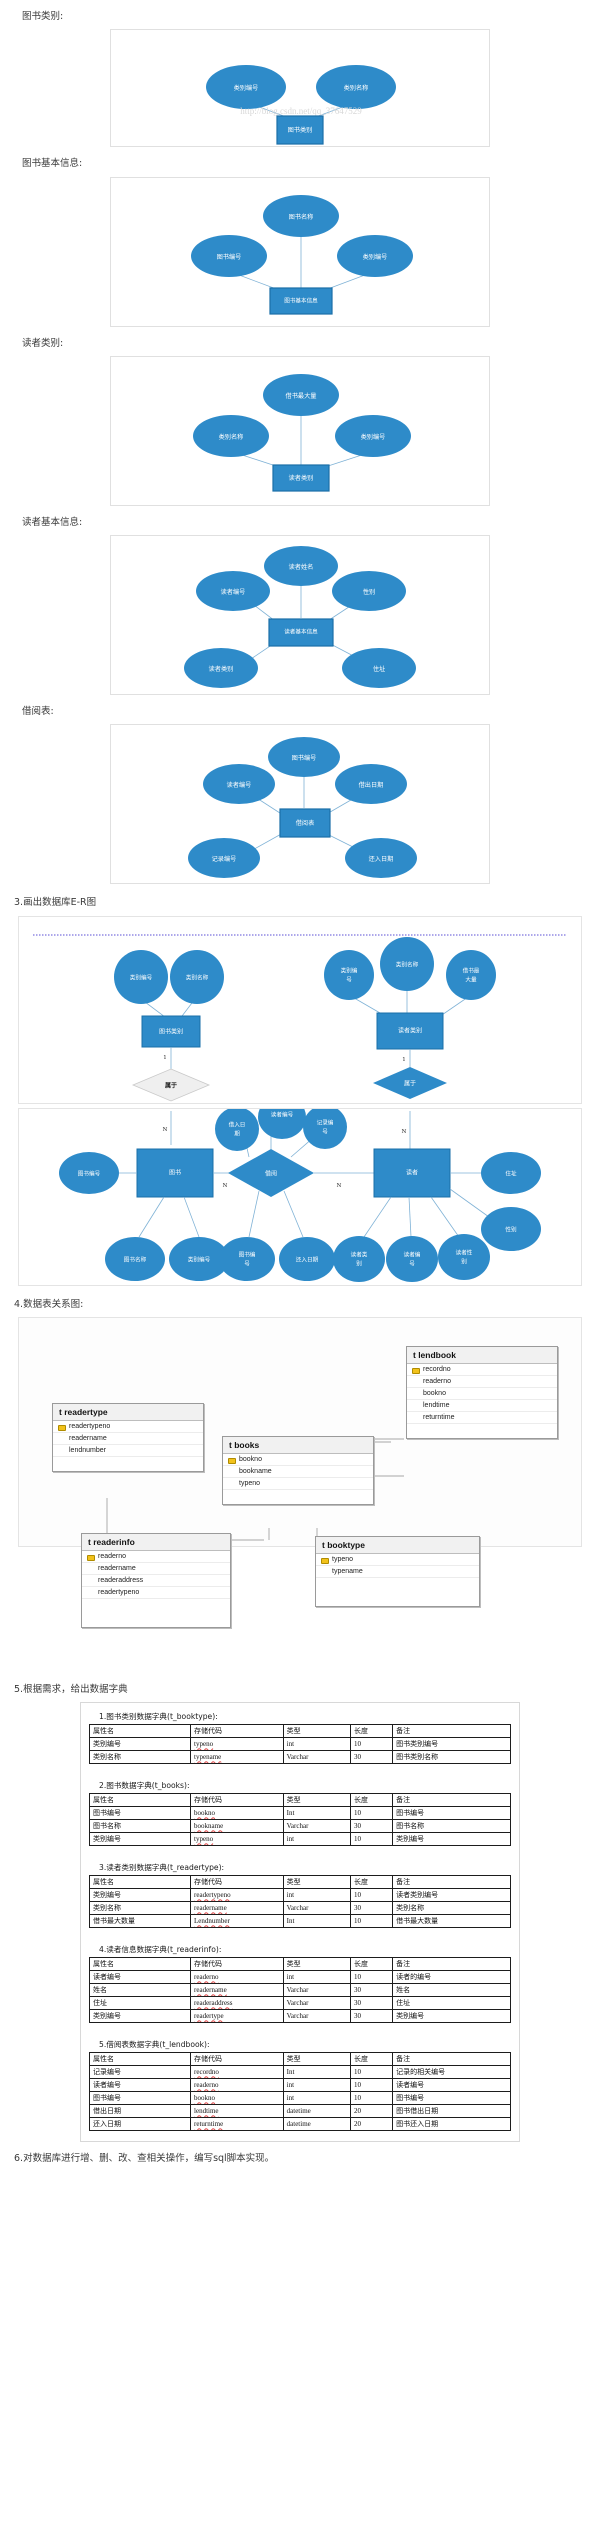  Describe the element at coordinates (451, 1813) in the screenshot. I see `cell-remark: 图书编号` at that location.